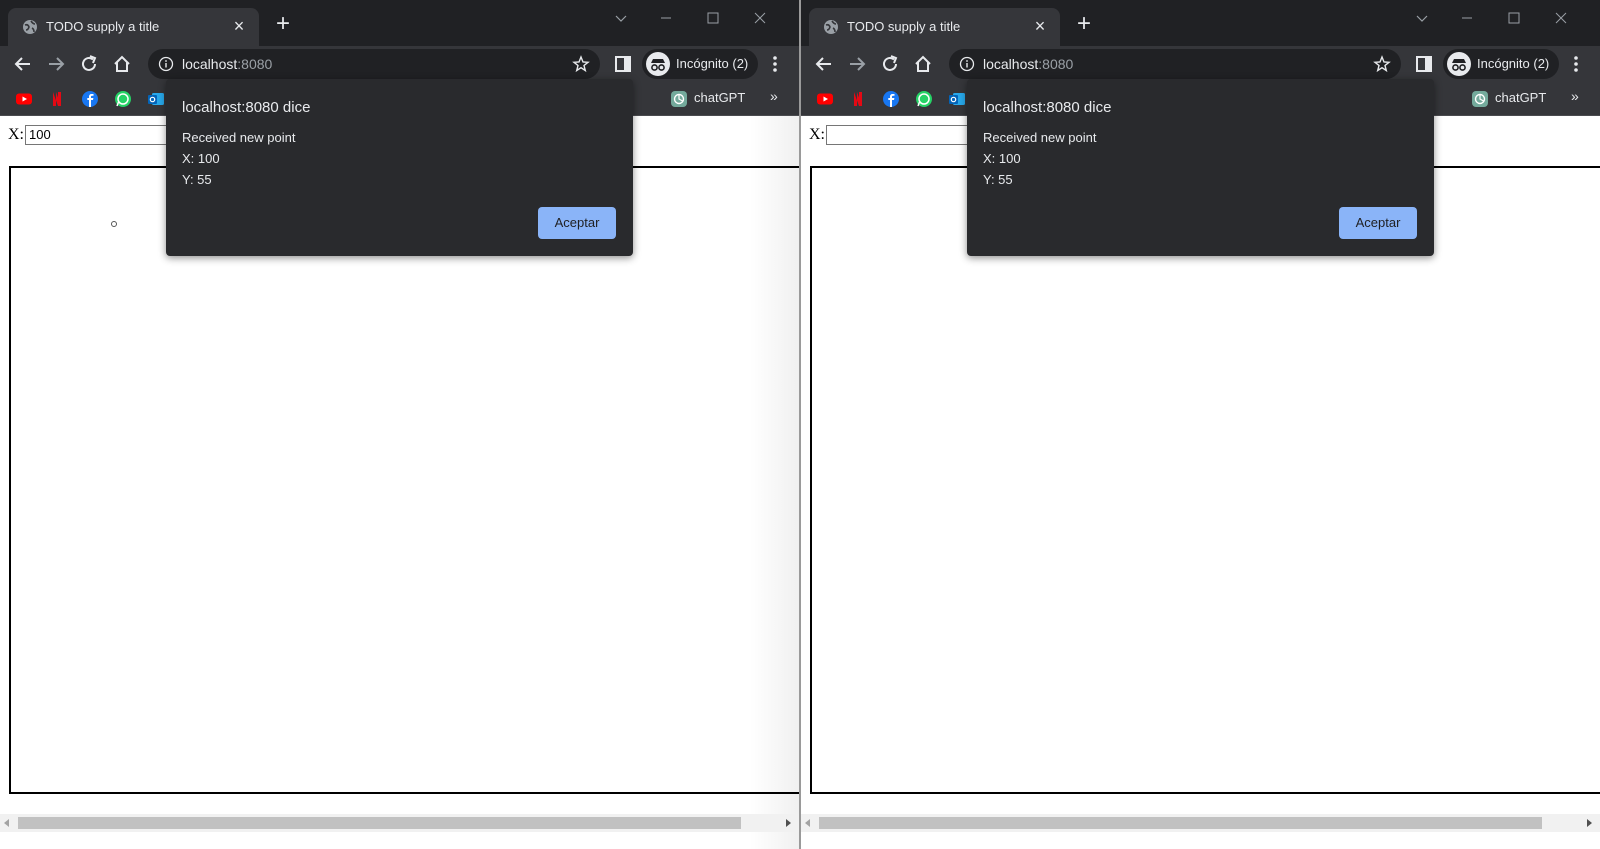  What do you see at coordinates (100, 135) in the screenshot?
I see `x-input: 100` at bounding box center [100, 135].